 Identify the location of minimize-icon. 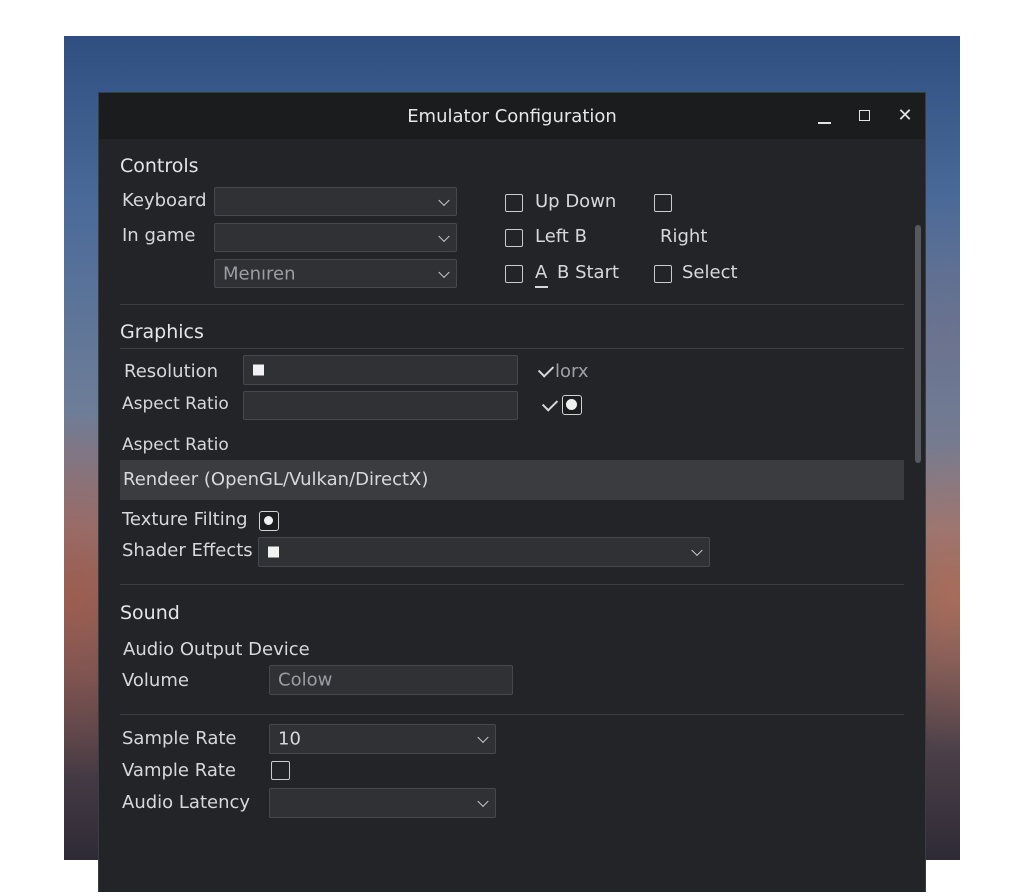
(824, 123).